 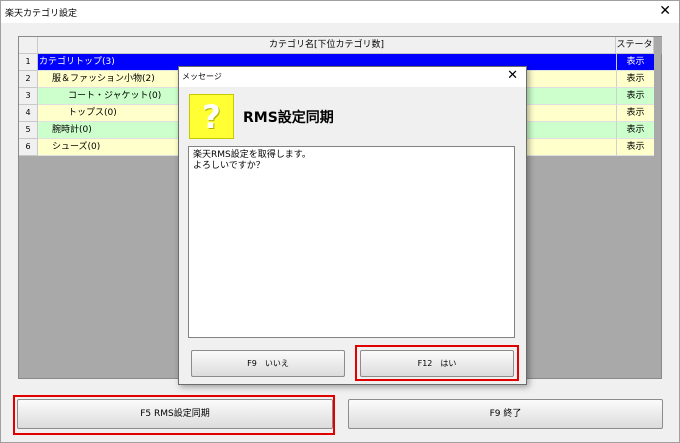 I want to click on row-number: 5, so click(x=28, y=130).